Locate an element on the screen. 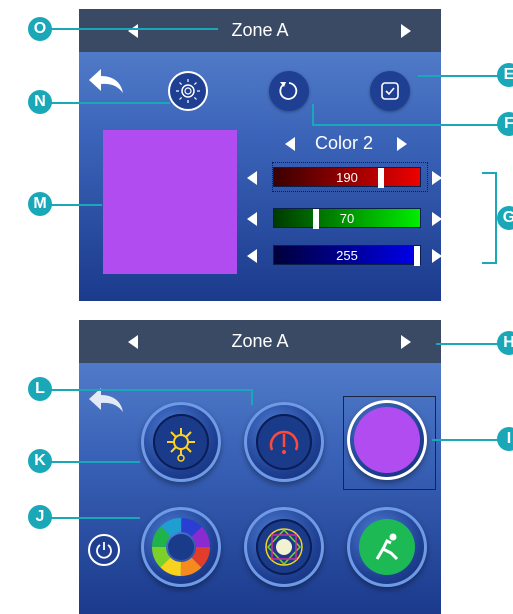 Image resolution: width=513 pixels, height=614 pixels. color-wheel-button is located at coordinates (181, 547).